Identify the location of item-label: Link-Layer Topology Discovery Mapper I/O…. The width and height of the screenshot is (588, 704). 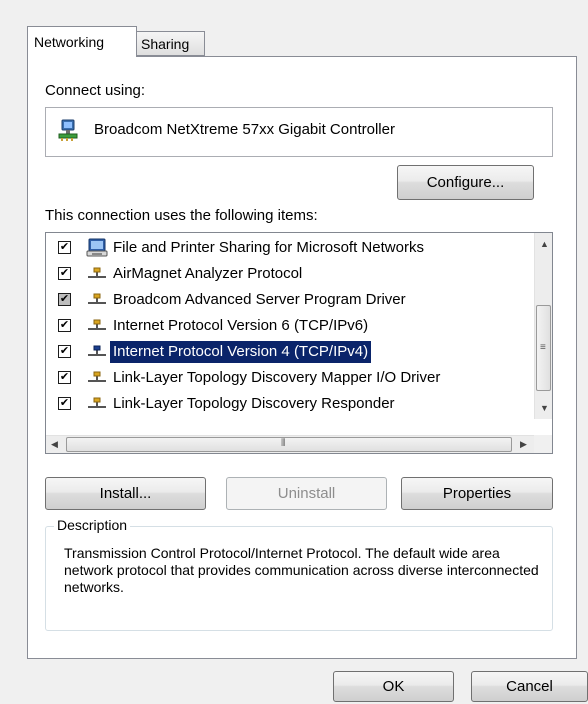
(277, 377).